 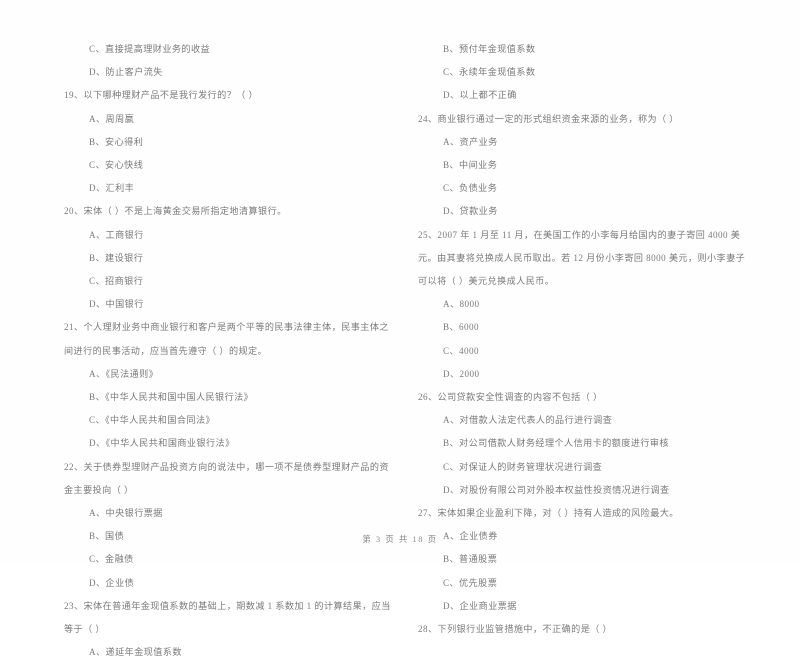 I want to click on question-option: A、递延年金现值系数, so click(x=135, y=652).